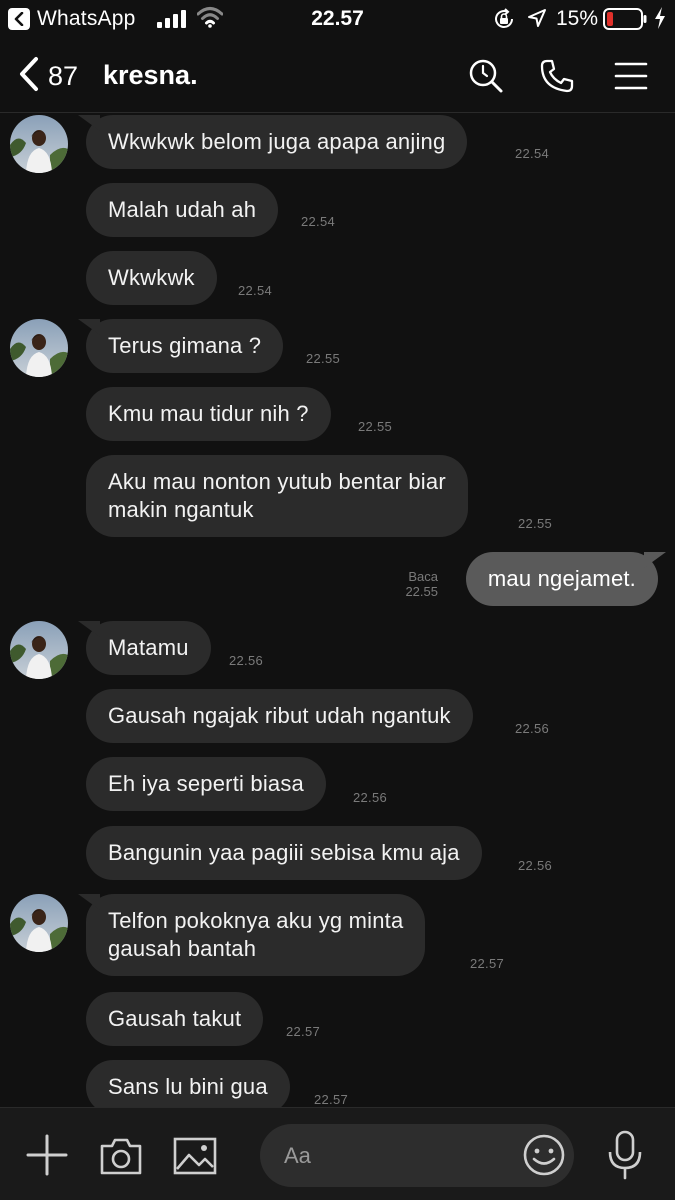 The width and height of the screenshot is (675, 1200). What do you see at coordinates (188, 1084) in the screenshot?
I see `message-bubble: Sans lu bini gua` at bounding box center [188, 1084].